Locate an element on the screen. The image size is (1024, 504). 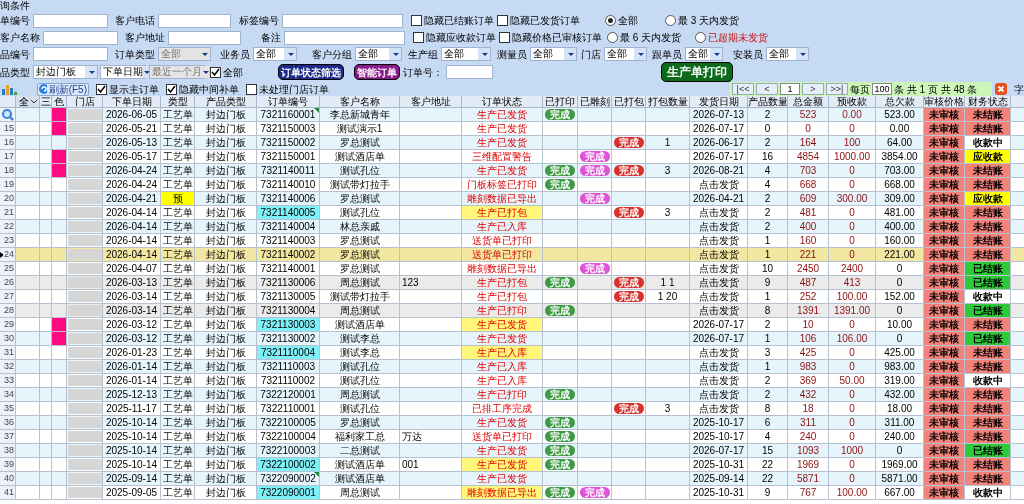
table-row: 35 2025-11-17 工艺单 封边门板 7322110001 测试孔位 已排工序完成 完成 3 点击发货 8 18 0 18.00 未审核 未结账 is located at coordinates (512, 409).